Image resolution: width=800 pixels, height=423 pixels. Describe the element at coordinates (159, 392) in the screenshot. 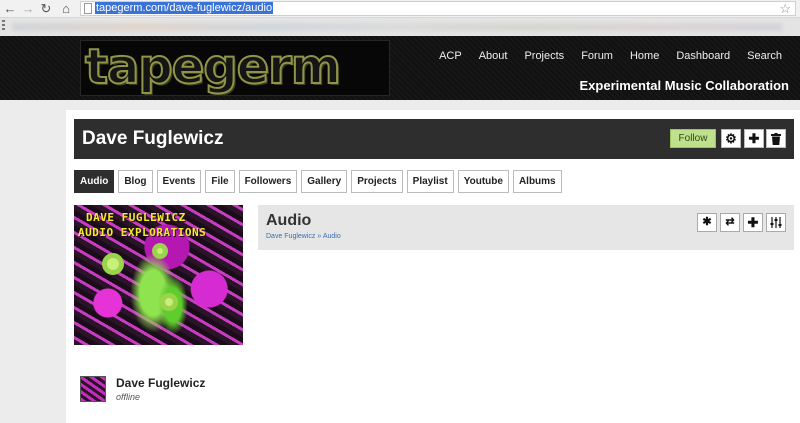

I see `user-card: Dave Fuglewicz offline` at that location.